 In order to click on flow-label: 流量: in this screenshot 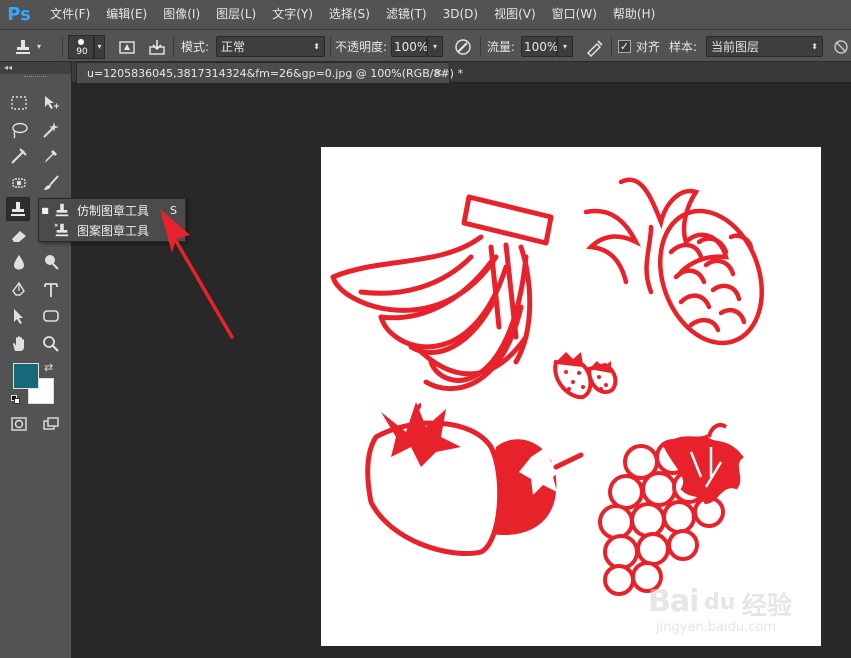, I will do `click(501, 47)`.